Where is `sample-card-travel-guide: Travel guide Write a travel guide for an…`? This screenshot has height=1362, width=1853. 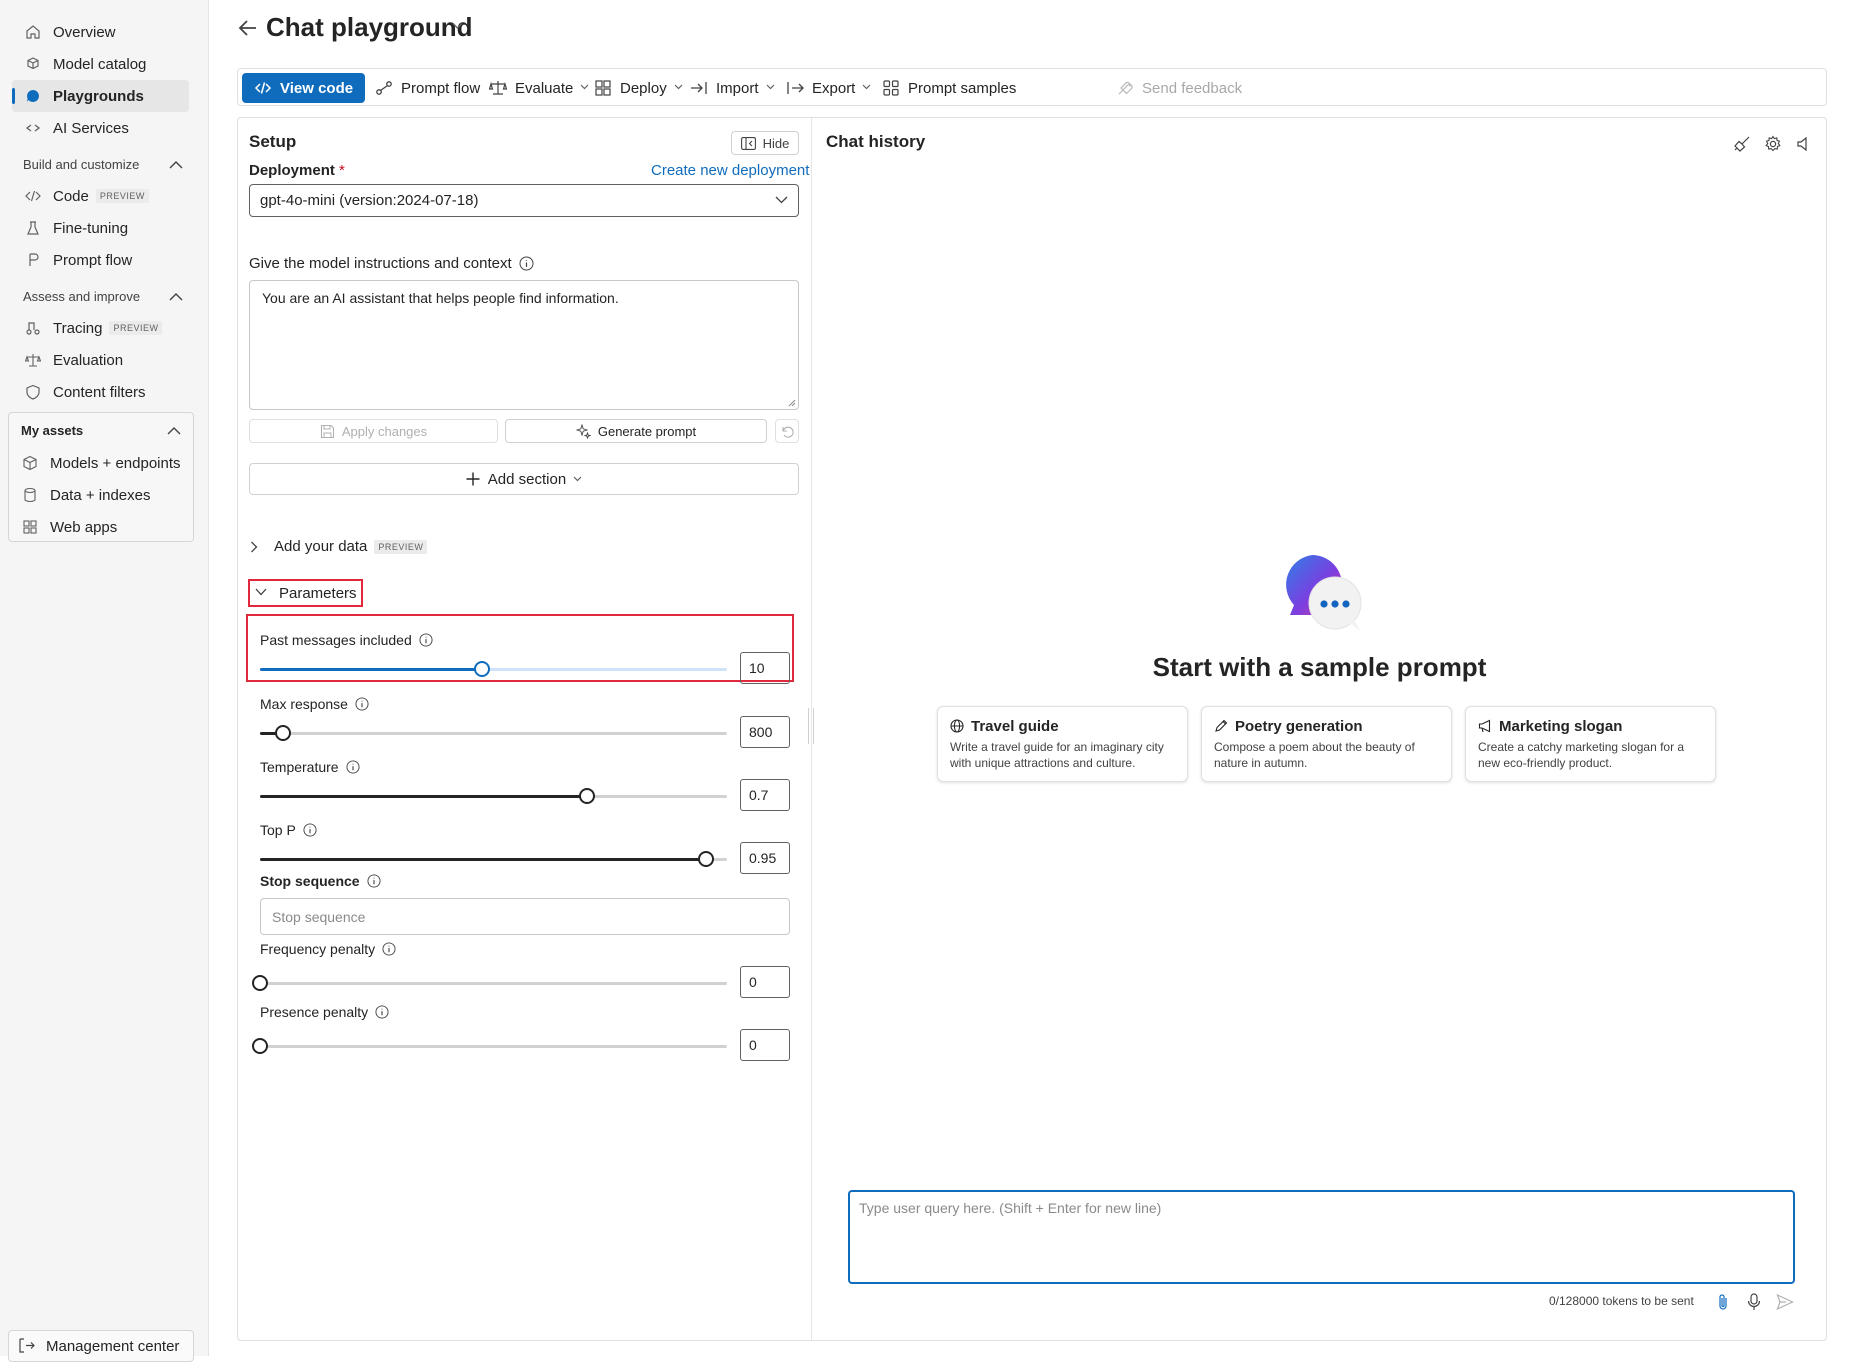
sample-card-travel-guide: Travel guide Write a travel guide for an… is located at coordinates (1062, 744).